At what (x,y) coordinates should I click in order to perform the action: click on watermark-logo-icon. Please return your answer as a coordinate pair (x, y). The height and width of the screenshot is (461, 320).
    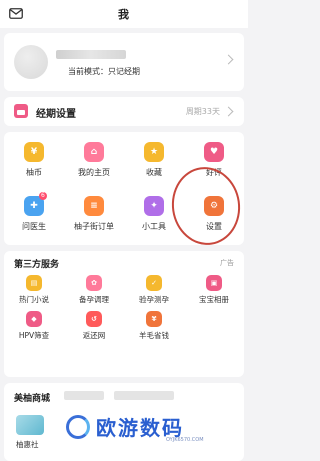
    Looking at the image, I should click on (78, 426).